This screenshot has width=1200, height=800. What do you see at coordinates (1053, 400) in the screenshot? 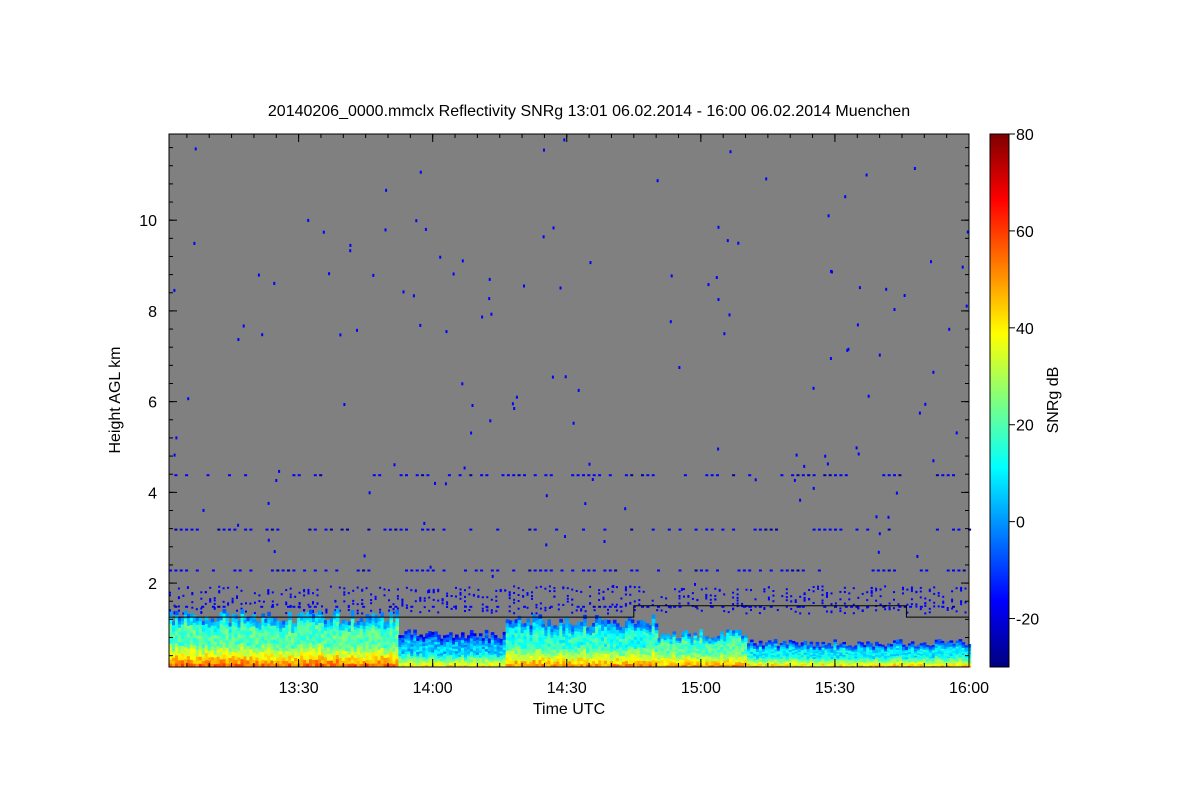
I see `colorbar-label: SNRg dB` at bounding box center [1053, 400].